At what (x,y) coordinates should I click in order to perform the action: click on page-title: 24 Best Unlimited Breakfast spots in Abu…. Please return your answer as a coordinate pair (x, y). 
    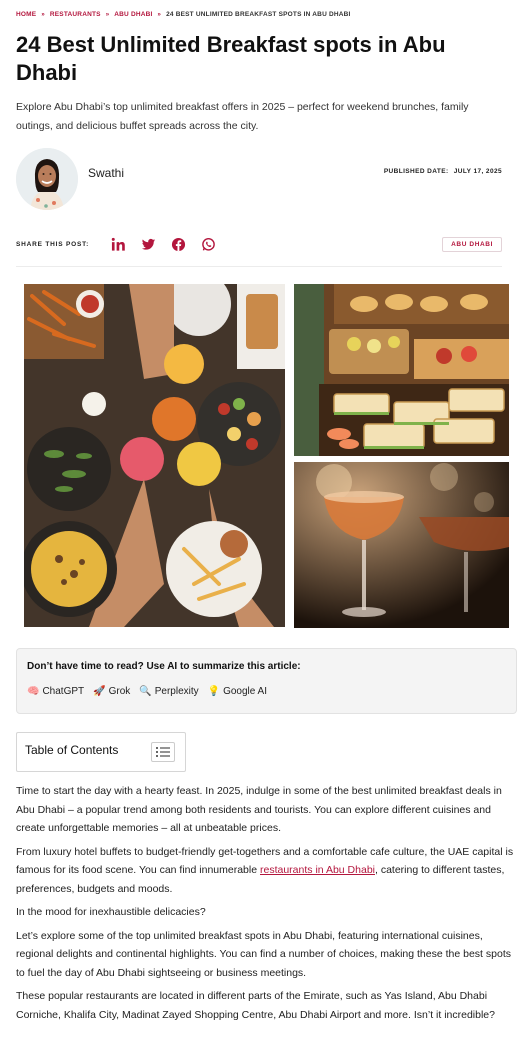
    Looking at the image, I should click on (231, 58).